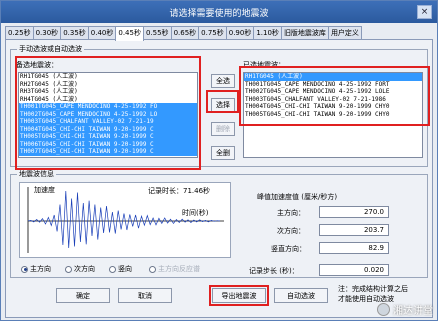 The width and height of the screenshot is (438, 321). Describe the element at coordinates (108, 144) in the screenshot. I see `candidate-wave-item: TH006TG045_CHI-CHI TAIWAN 9-20-1999 C` at that location.